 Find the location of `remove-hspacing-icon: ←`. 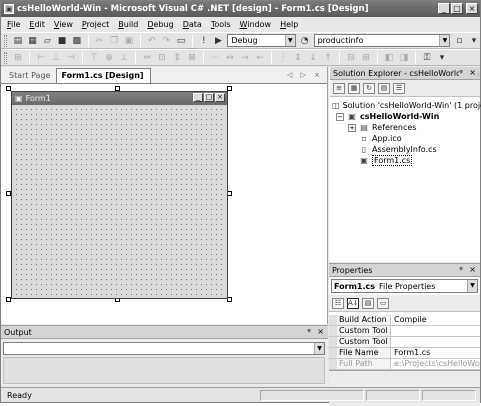

remove-hspacing-icon: ← is located at coordinates (260, 58).